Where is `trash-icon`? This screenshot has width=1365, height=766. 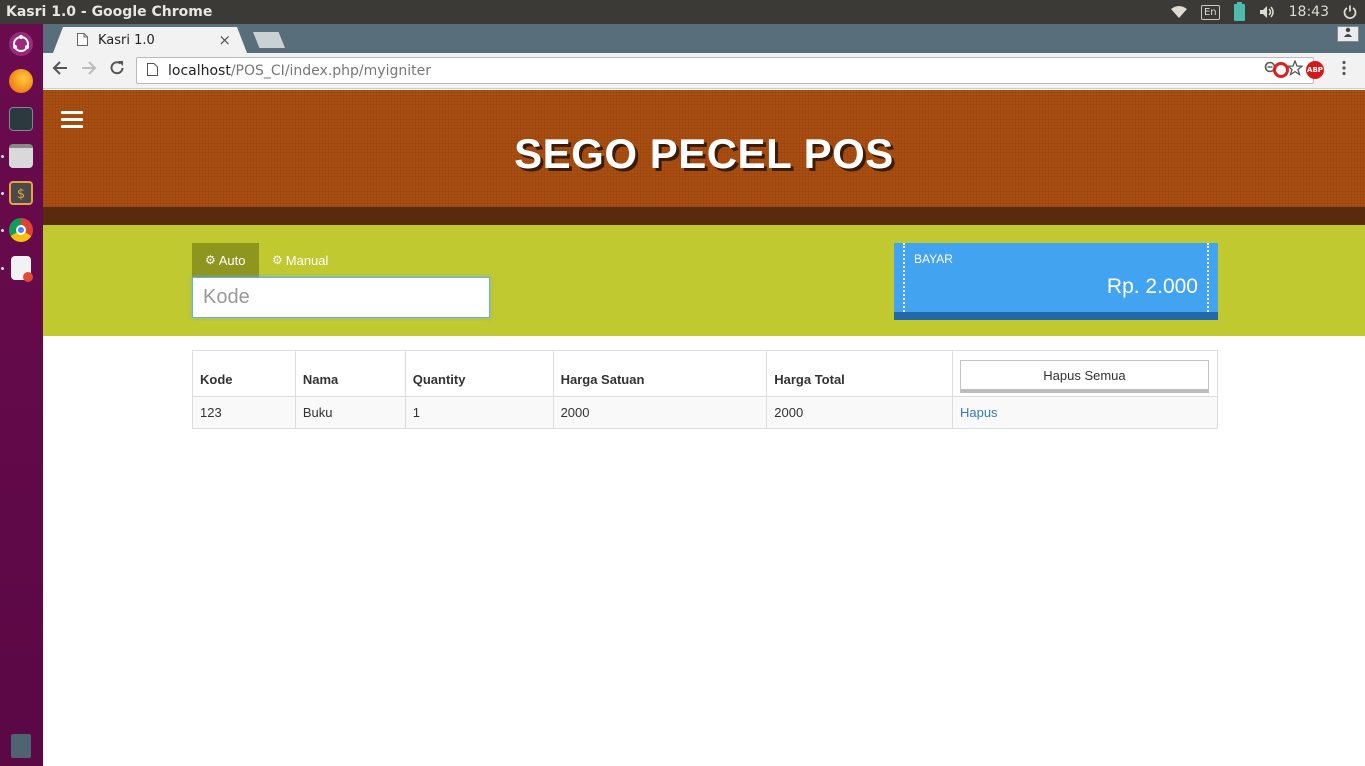 trash-icon is located at coordinates (21, 746).